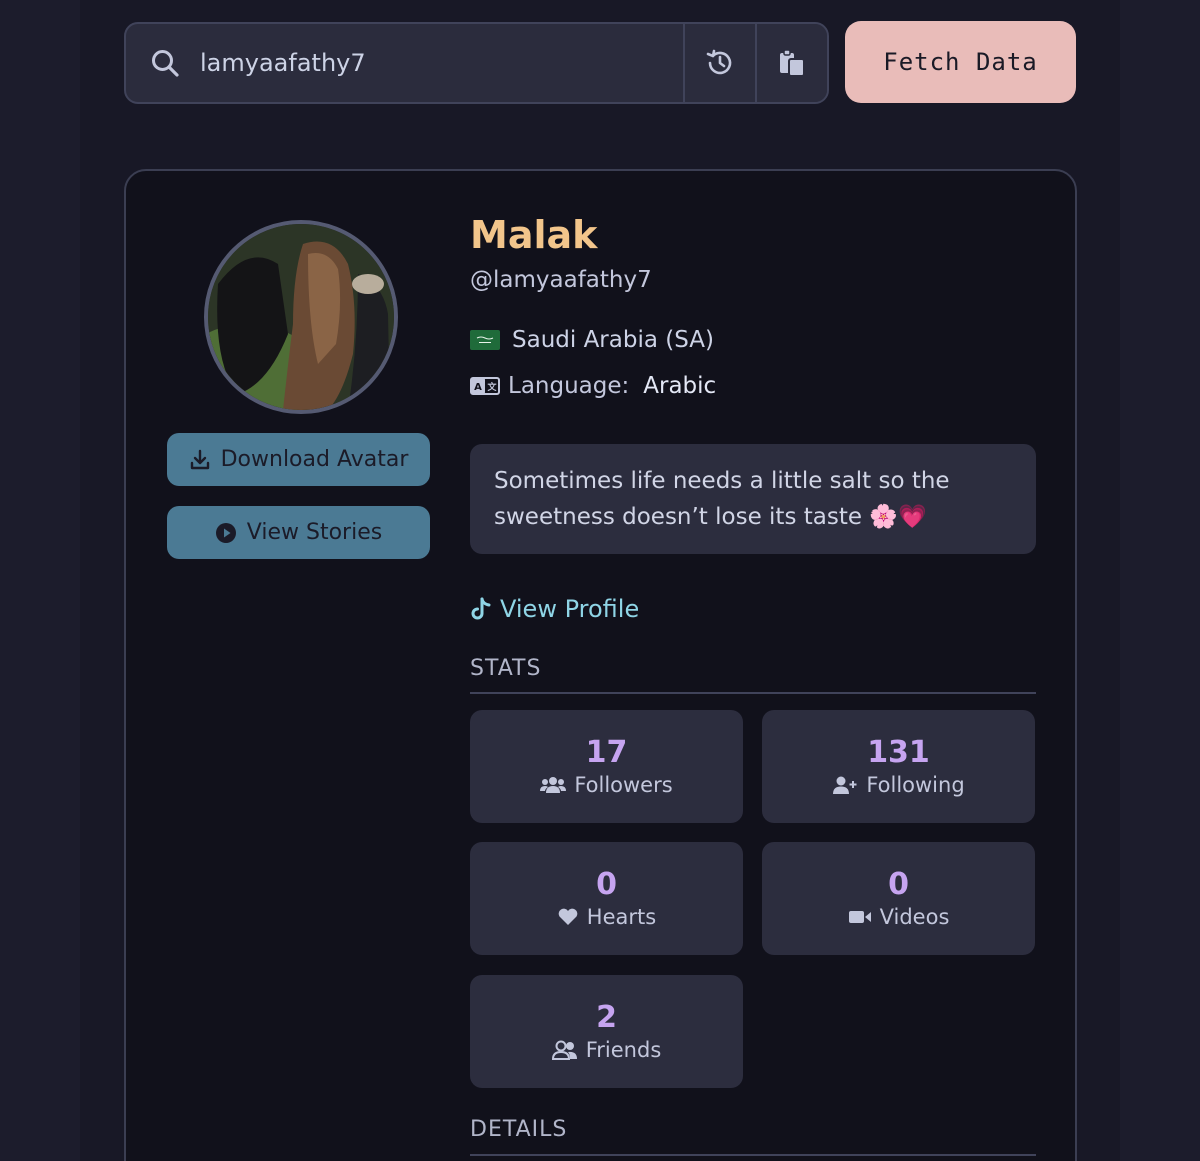  I want to click on stat-value: 17, so click(606, 752).